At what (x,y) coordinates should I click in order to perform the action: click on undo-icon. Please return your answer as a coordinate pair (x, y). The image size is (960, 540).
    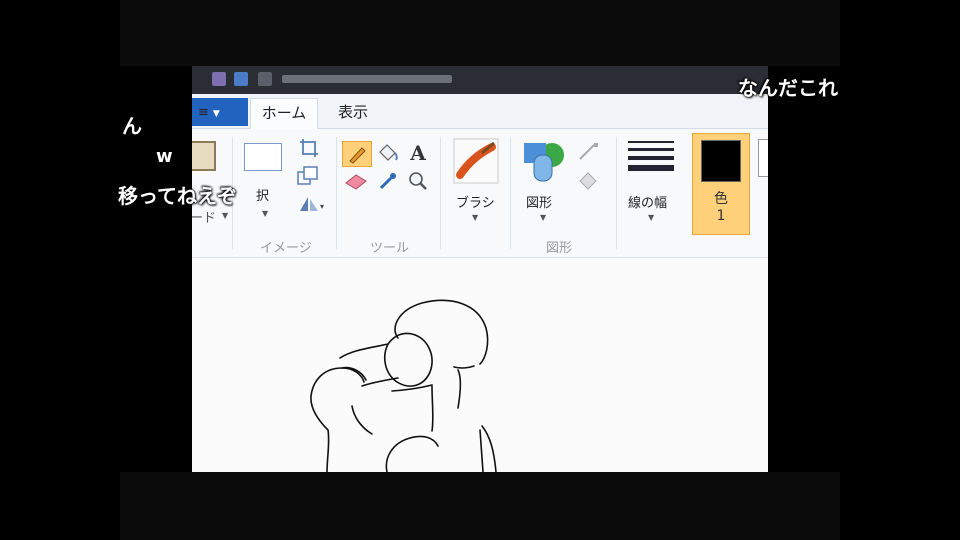
    Looking at the image, I should click on (265, 79).